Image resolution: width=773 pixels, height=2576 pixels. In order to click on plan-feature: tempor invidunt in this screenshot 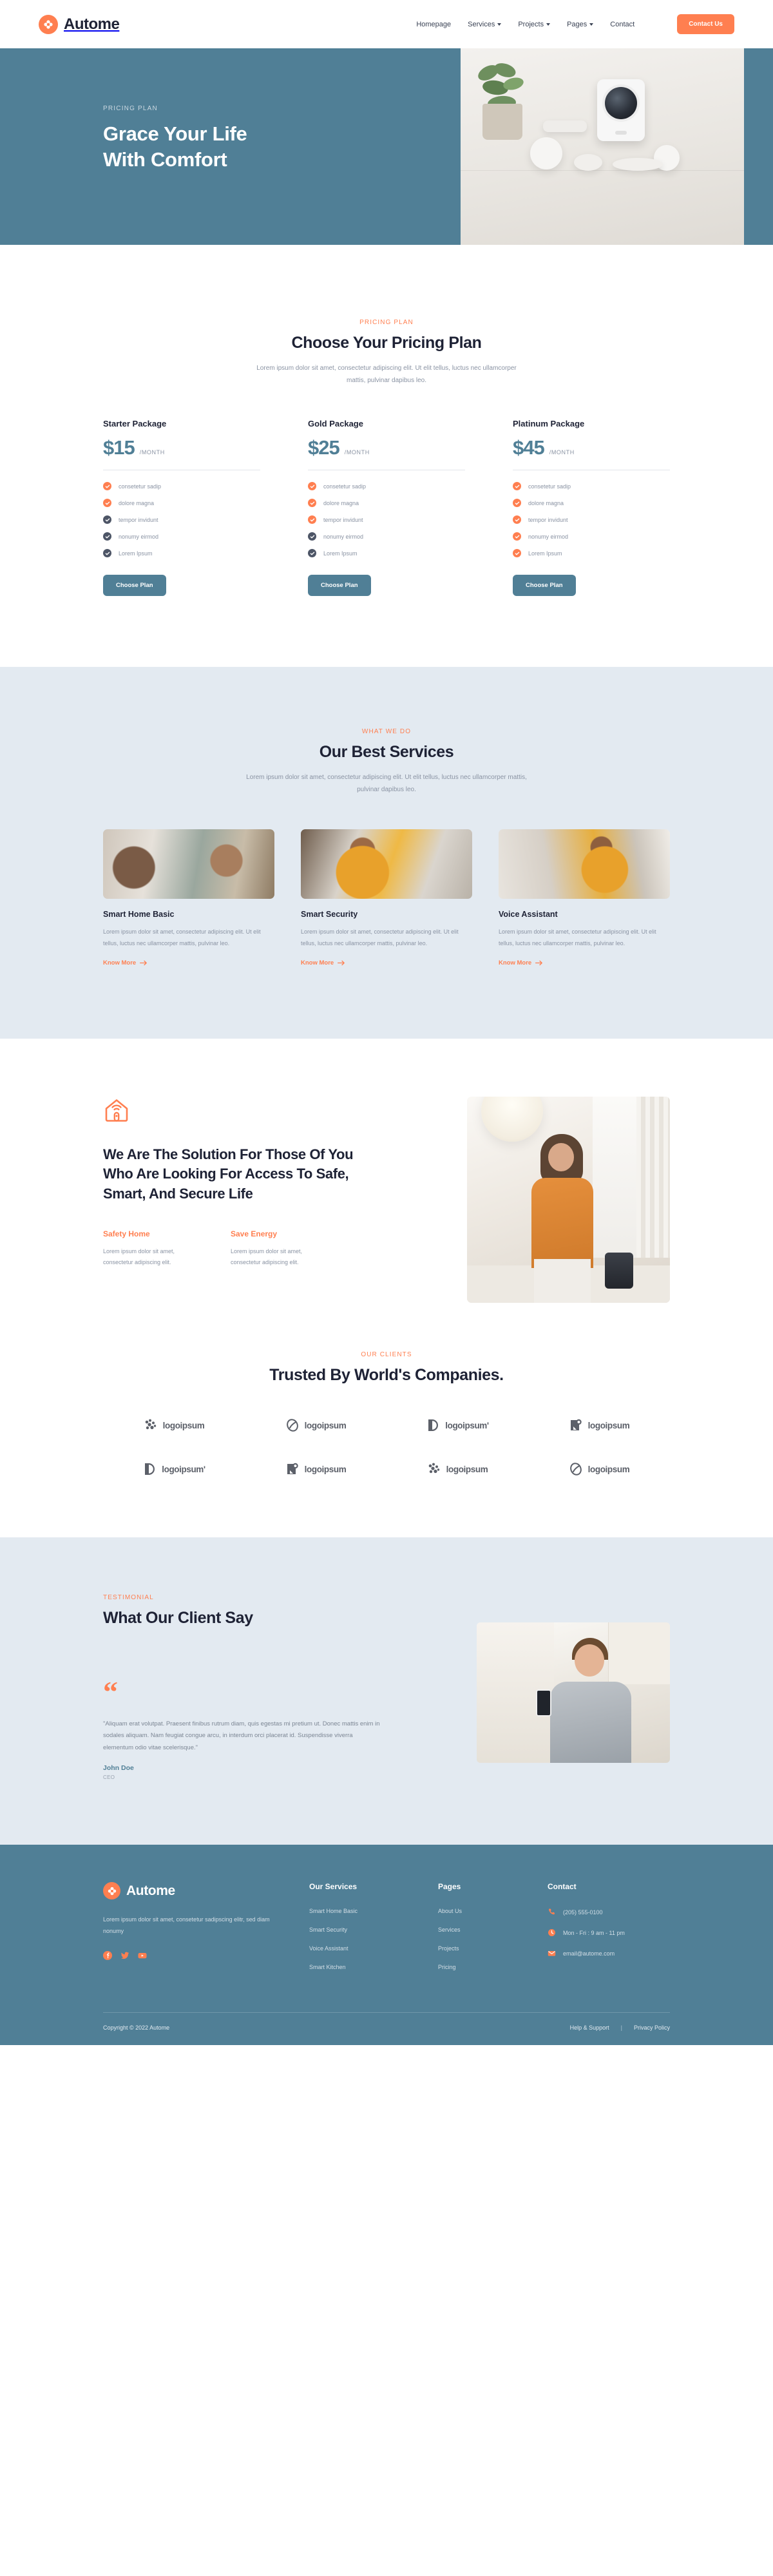, I will do `click(386, 520)`.